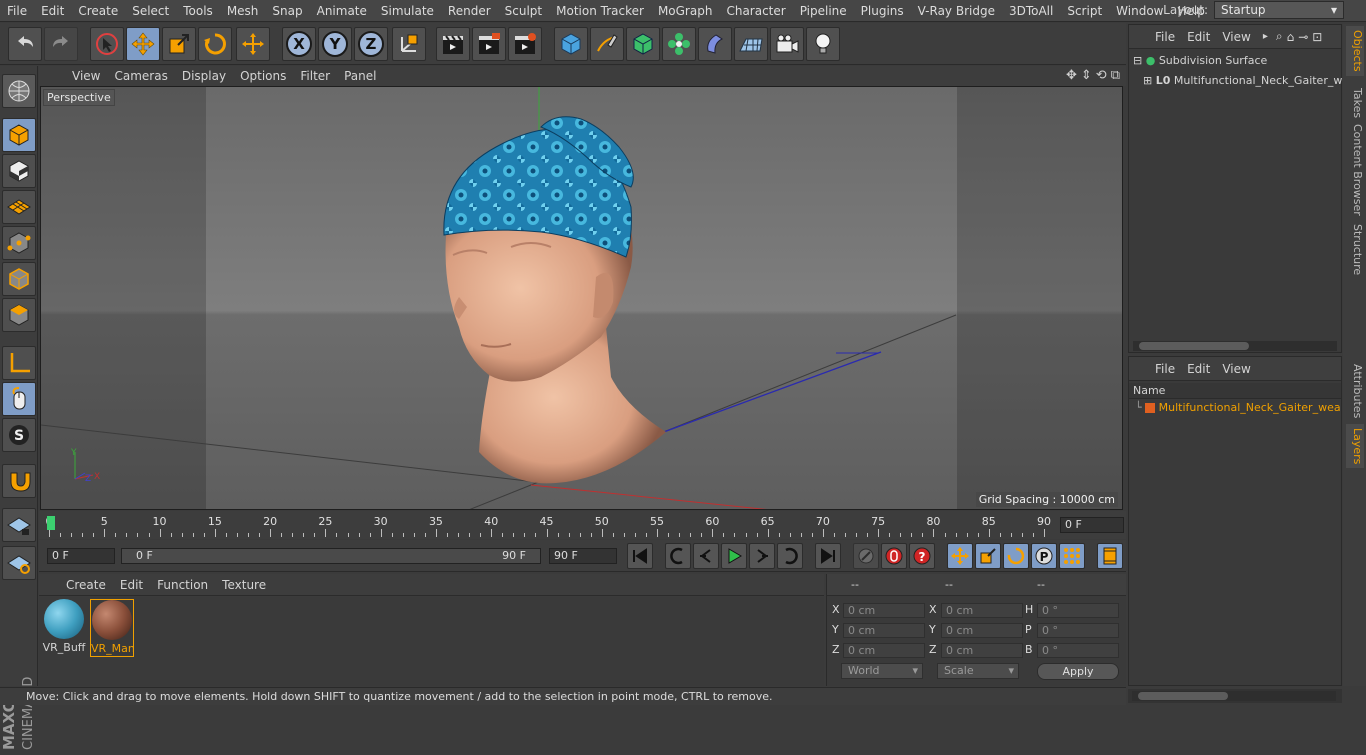 The image size is (1366, 755). What do you see at coordinates (198, 11) in the screenshot?
I see `menu-tools: Tools` at bounding box center [198, 11].